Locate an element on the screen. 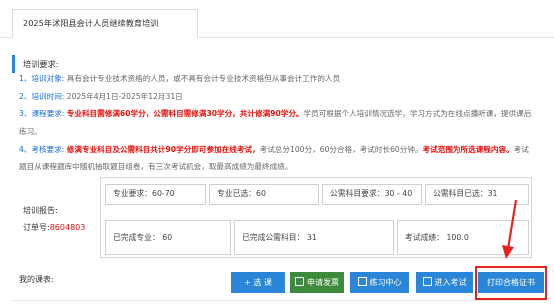 This screenshot has width=554, height=306. order-number-value: 8604803 is located at coordinates (67, 227).